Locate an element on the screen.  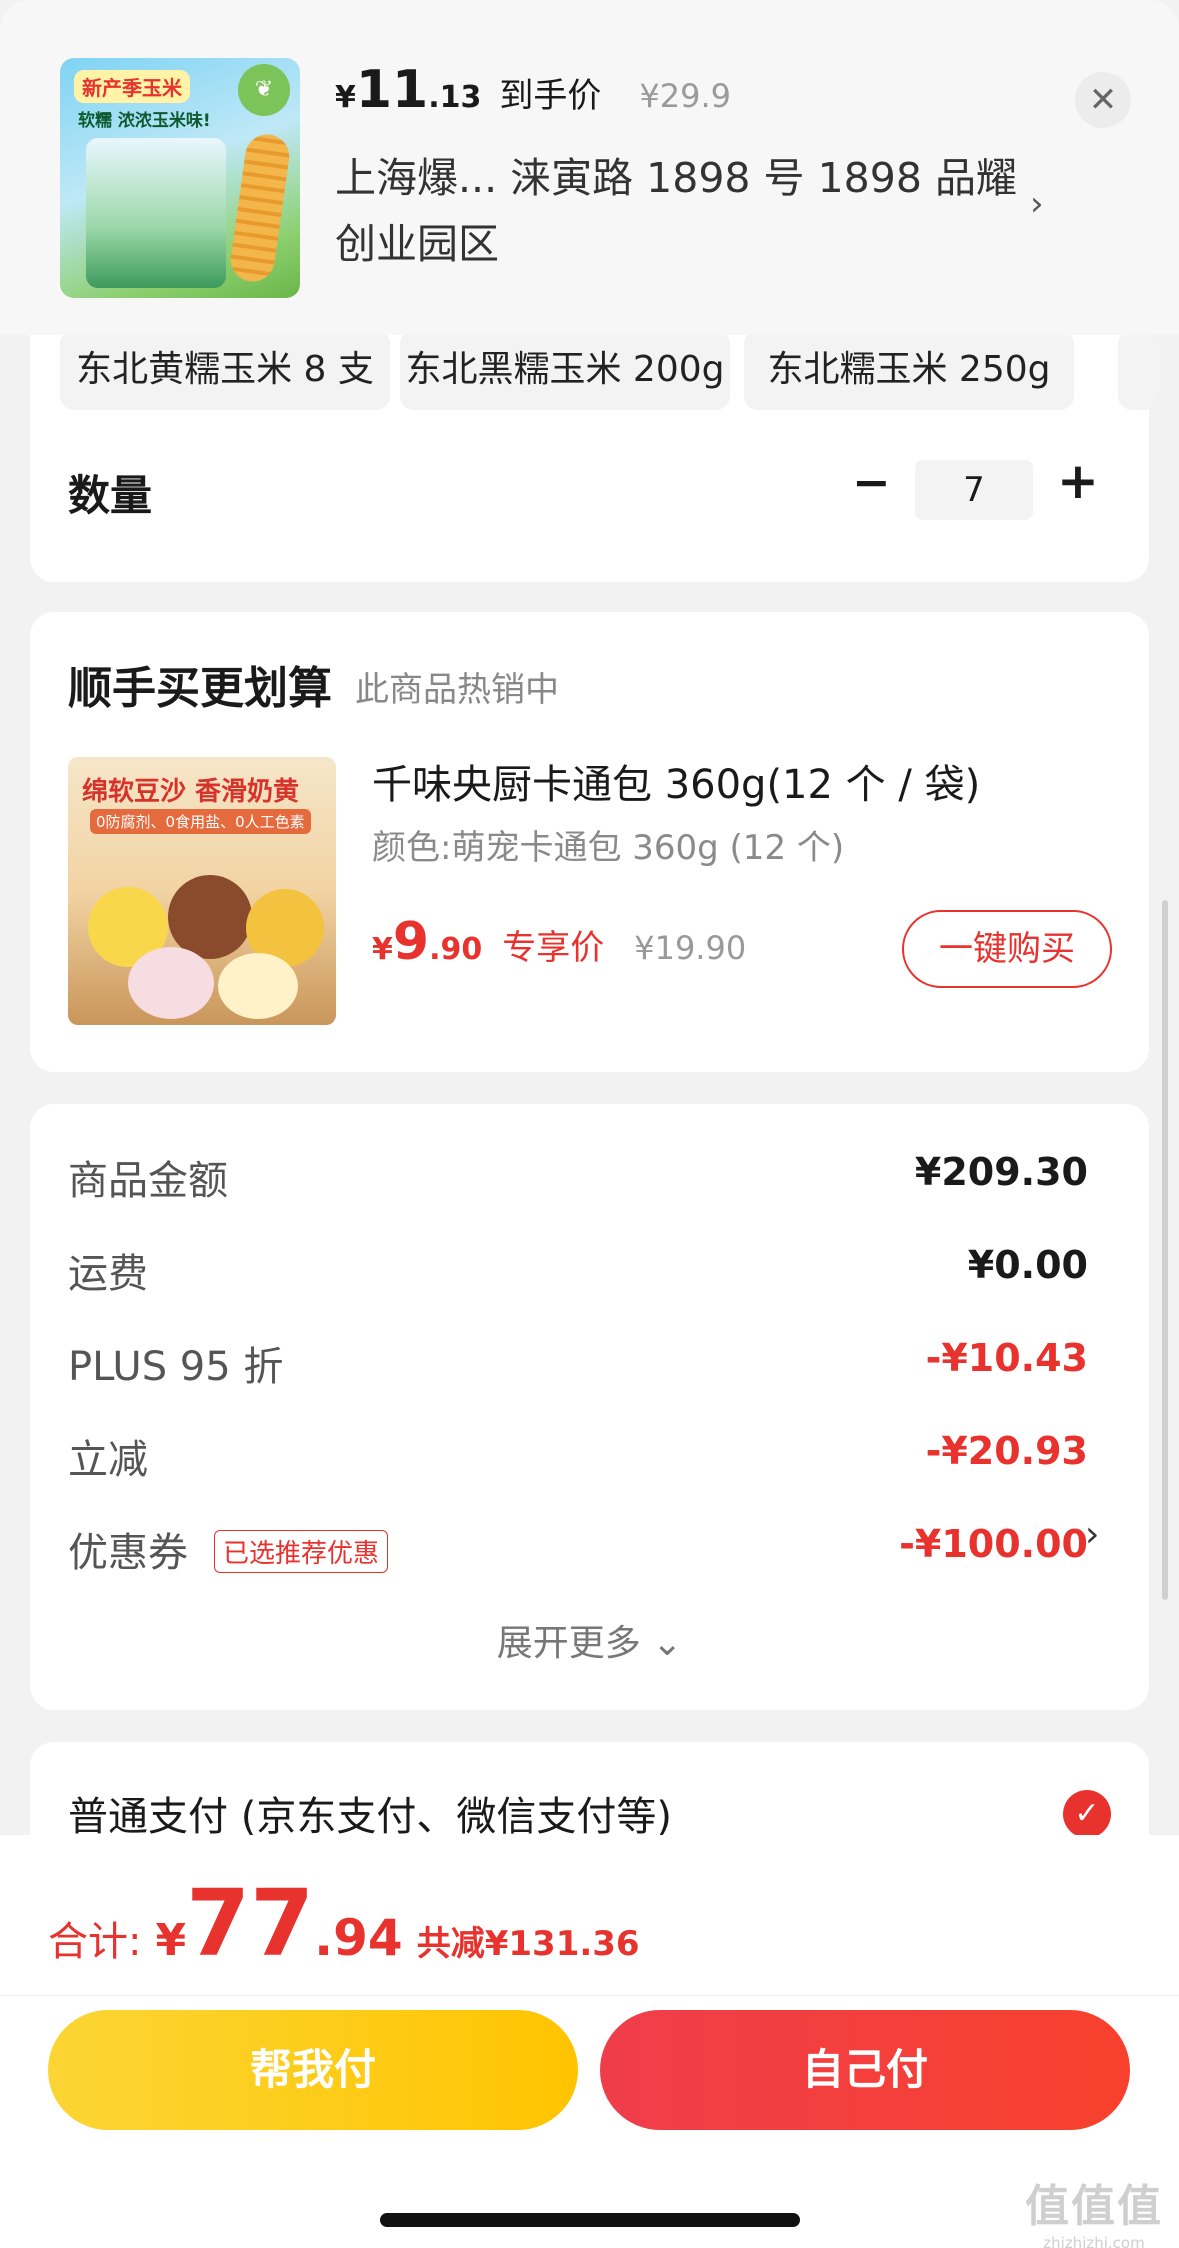
divider is located at coordinates (589, 1995).